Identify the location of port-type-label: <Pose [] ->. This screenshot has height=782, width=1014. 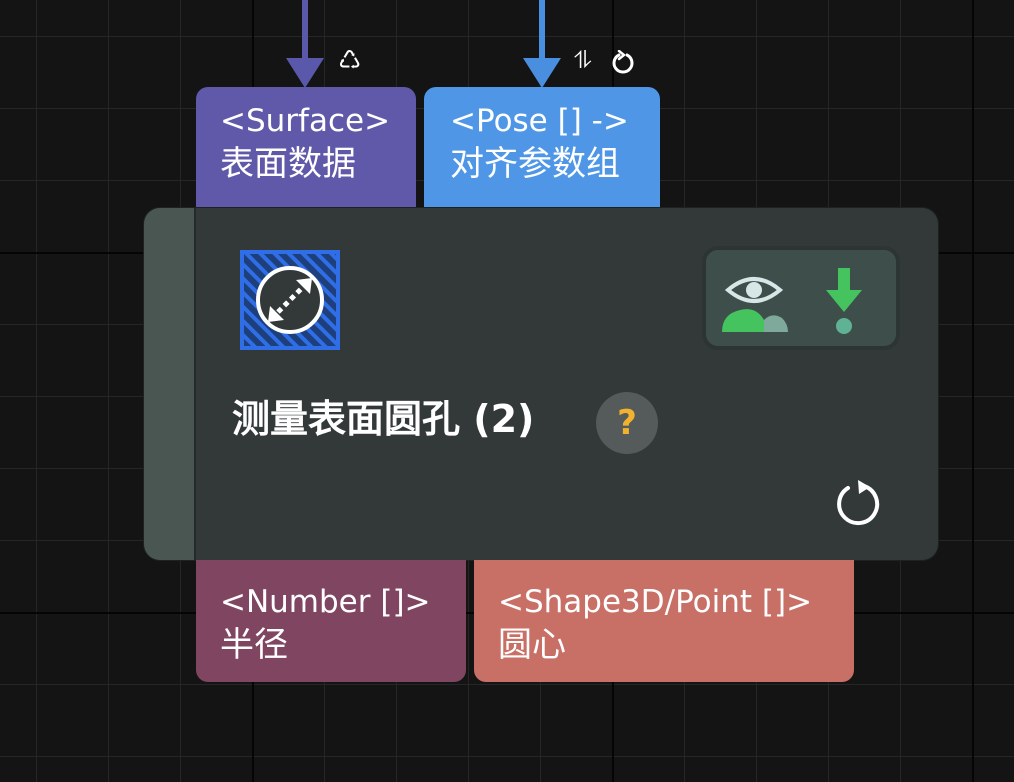
(539, 121).